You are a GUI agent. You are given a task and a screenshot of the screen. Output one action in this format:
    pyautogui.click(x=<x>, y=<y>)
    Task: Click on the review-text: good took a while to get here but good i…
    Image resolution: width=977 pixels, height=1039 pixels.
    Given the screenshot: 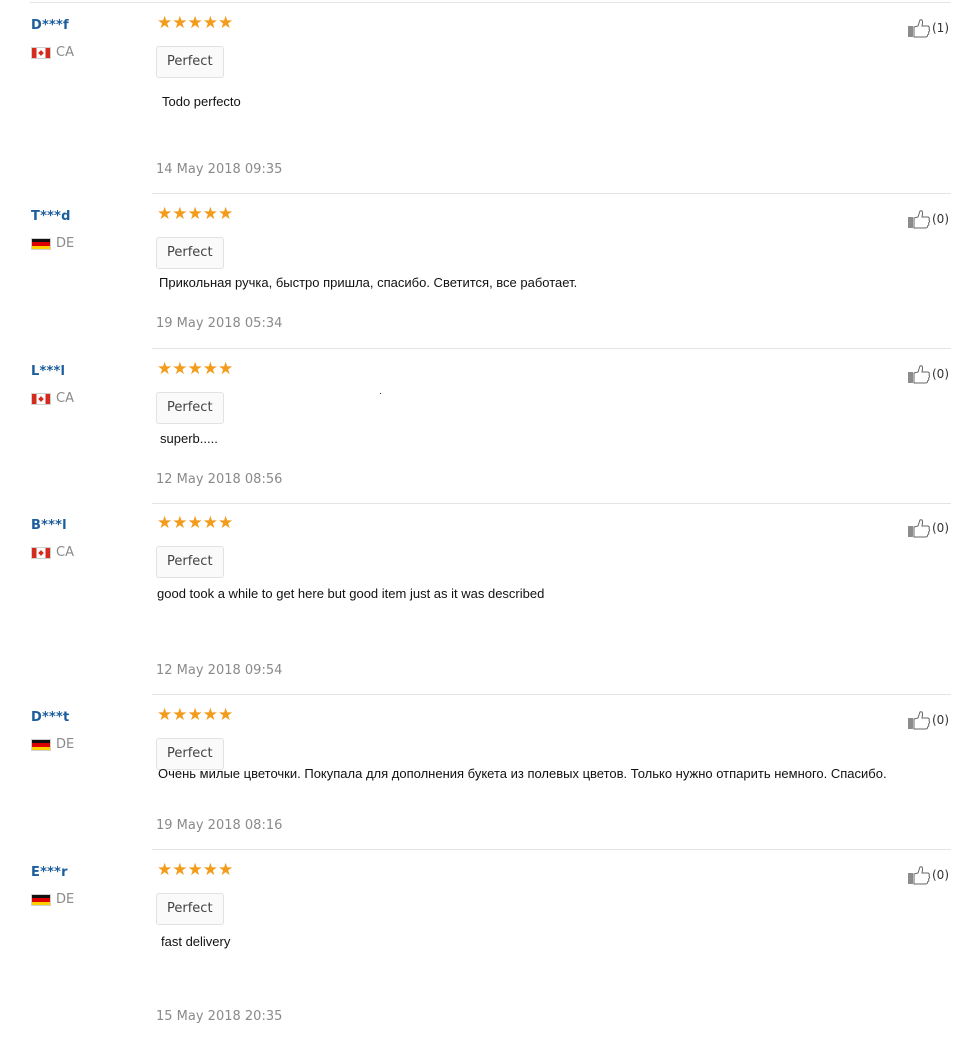 What is the action you would take?
    pyautogui.click(x=351, y=593)
    